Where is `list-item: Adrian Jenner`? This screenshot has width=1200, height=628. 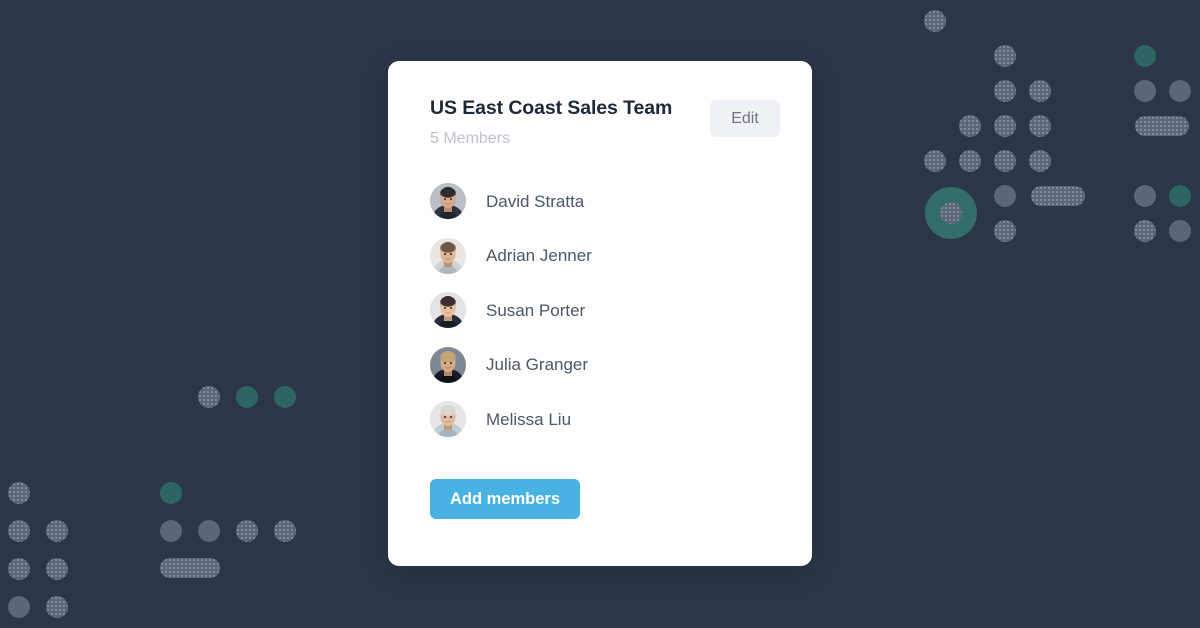
list-item: Adrian Jenner is located at coordinates (605, 255).